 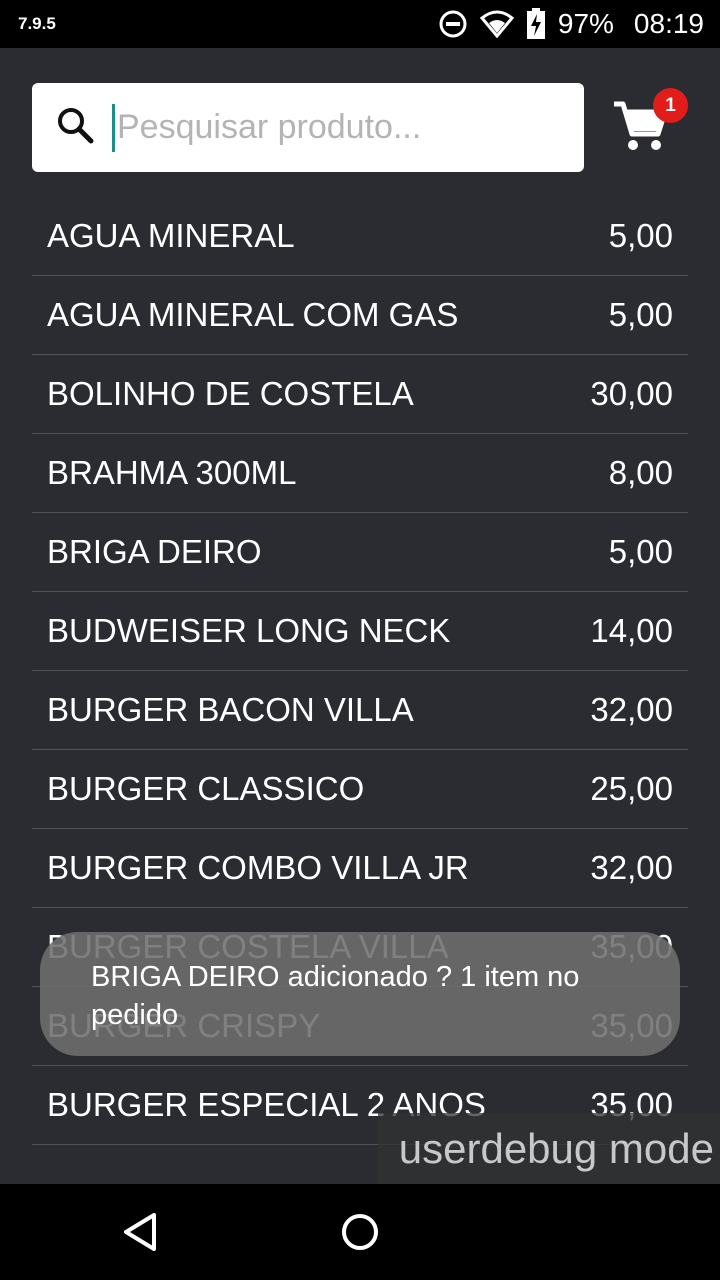 What do you see at coordinates (253, 314) in the screenshot?
I see `product-name: AGUA MINERAL COM GAS` at bounding box center [253, 314].